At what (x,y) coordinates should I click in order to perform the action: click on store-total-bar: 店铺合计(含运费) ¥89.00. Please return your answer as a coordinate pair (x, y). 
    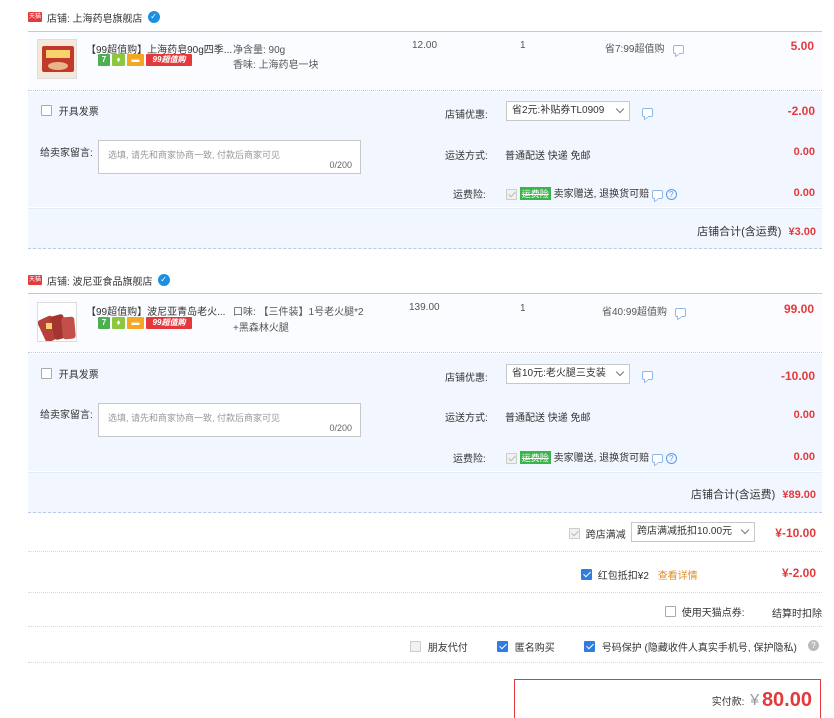
    Looking at the image, I should click on (425, 492).